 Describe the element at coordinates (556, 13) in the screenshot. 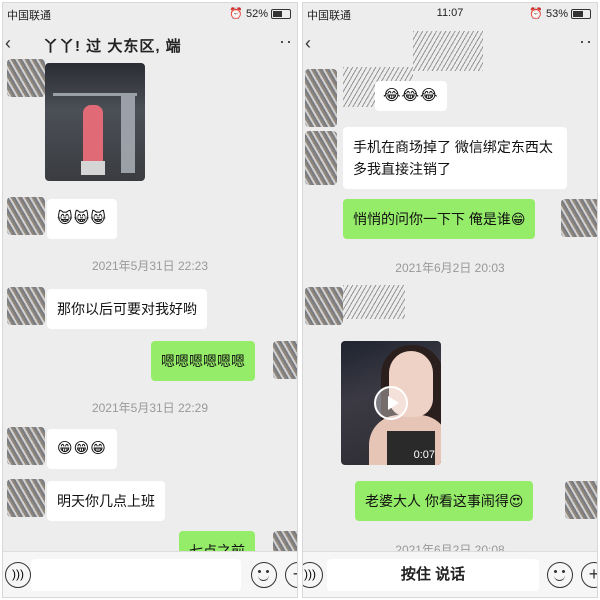

I see `battery-percent: 53%` at that location.